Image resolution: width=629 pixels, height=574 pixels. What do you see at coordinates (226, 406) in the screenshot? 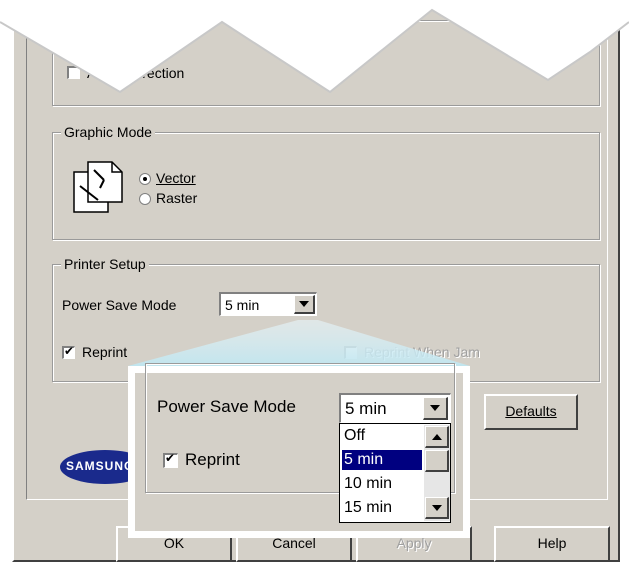
I see `zoom-power-save-mode-label: Power Save Mode` at bounding box center [226, 406].